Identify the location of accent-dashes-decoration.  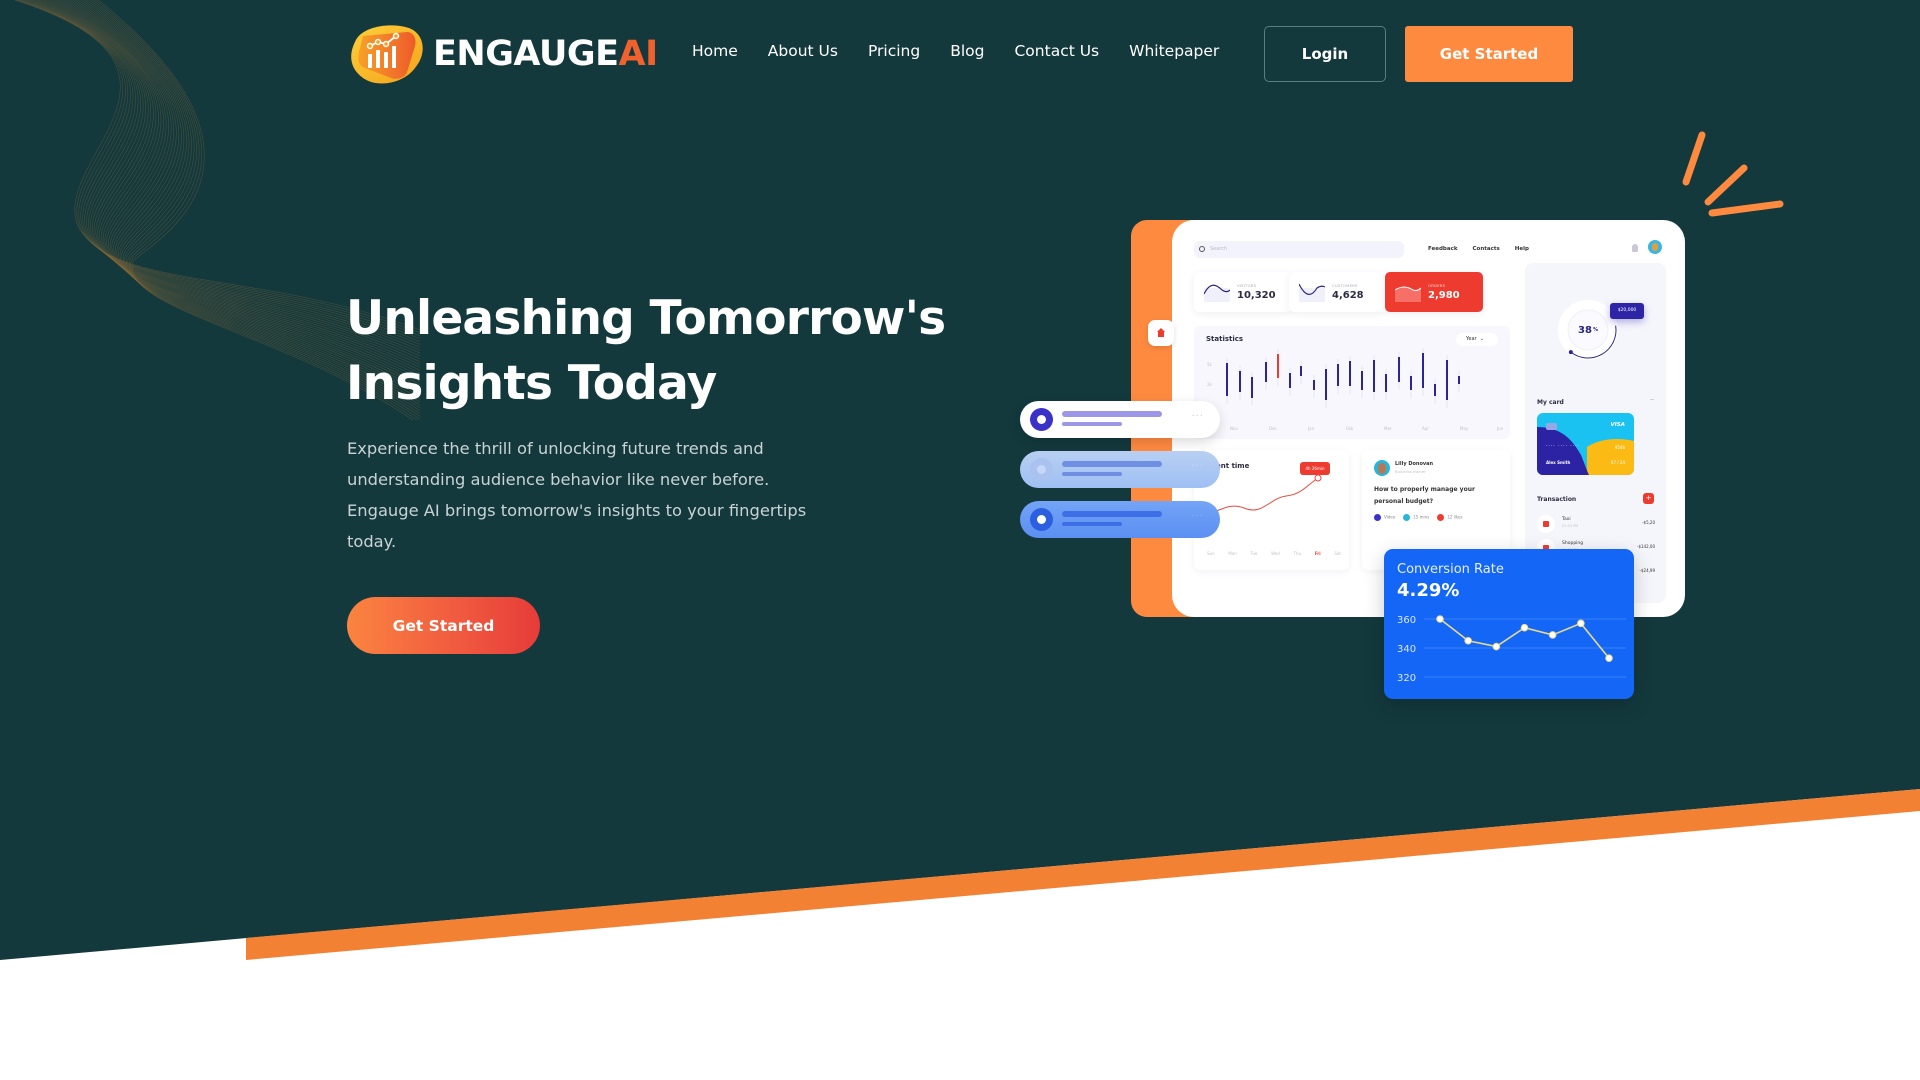
(1733, 174).